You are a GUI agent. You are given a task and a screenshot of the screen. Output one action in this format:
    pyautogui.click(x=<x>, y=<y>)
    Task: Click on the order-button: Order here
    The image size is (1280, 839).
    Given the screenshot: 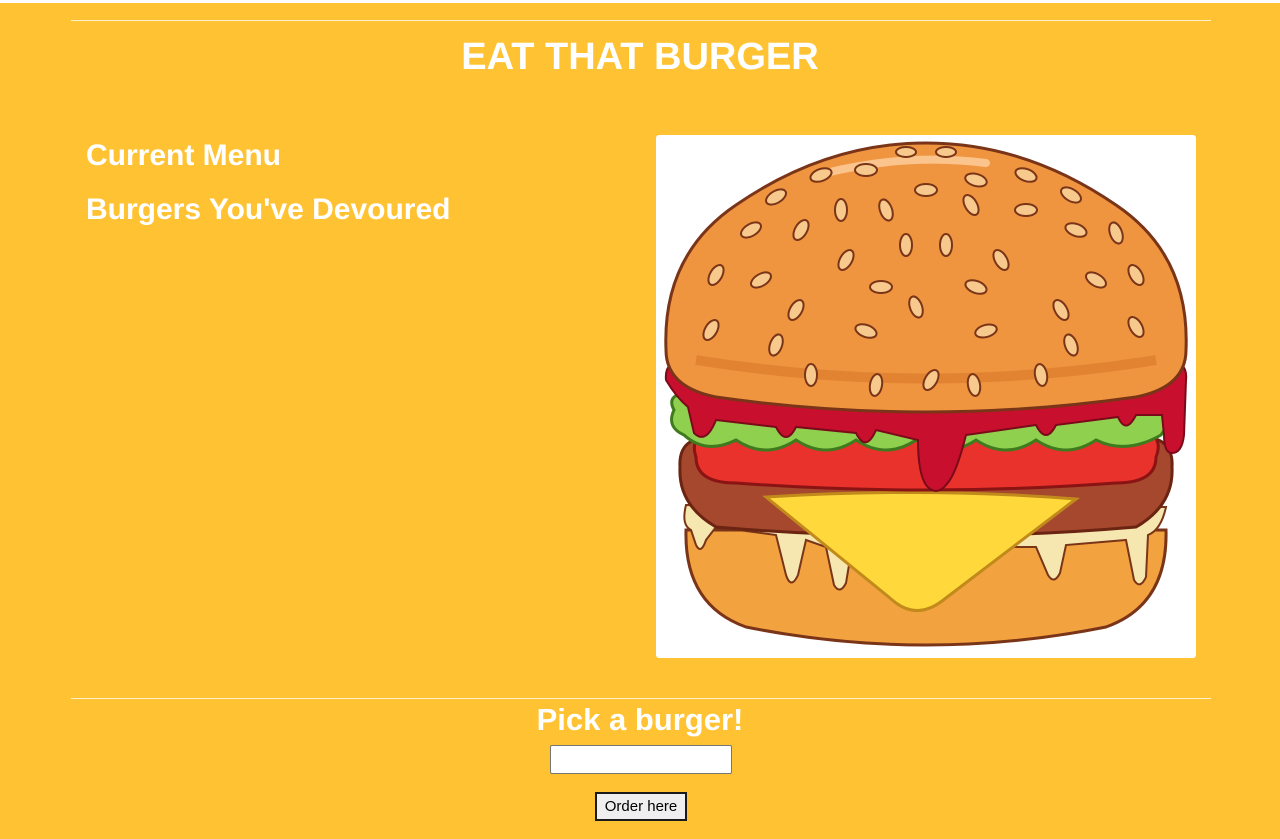 What is the action you would take?
    pyautogui.click(x=641, y=806)
    